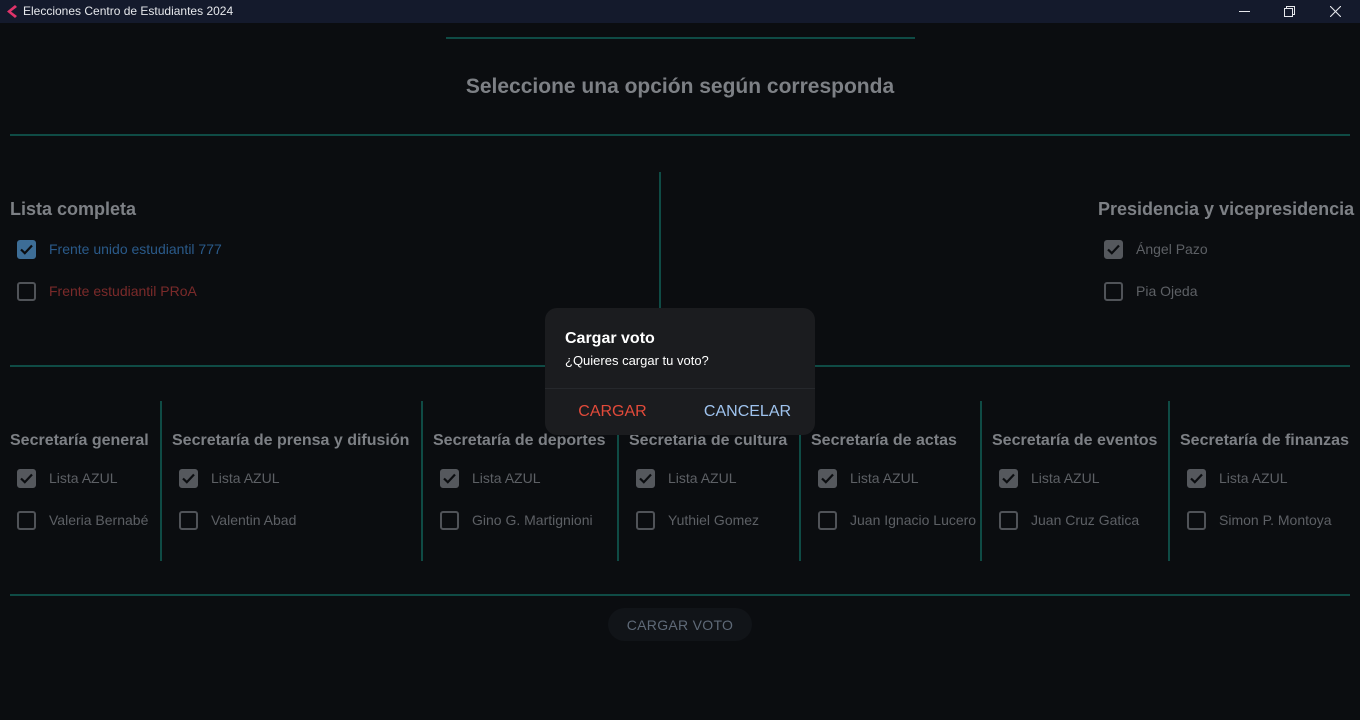  I want to click on presidencia-option-1: Ángel Pazo, so click(1156, 249).